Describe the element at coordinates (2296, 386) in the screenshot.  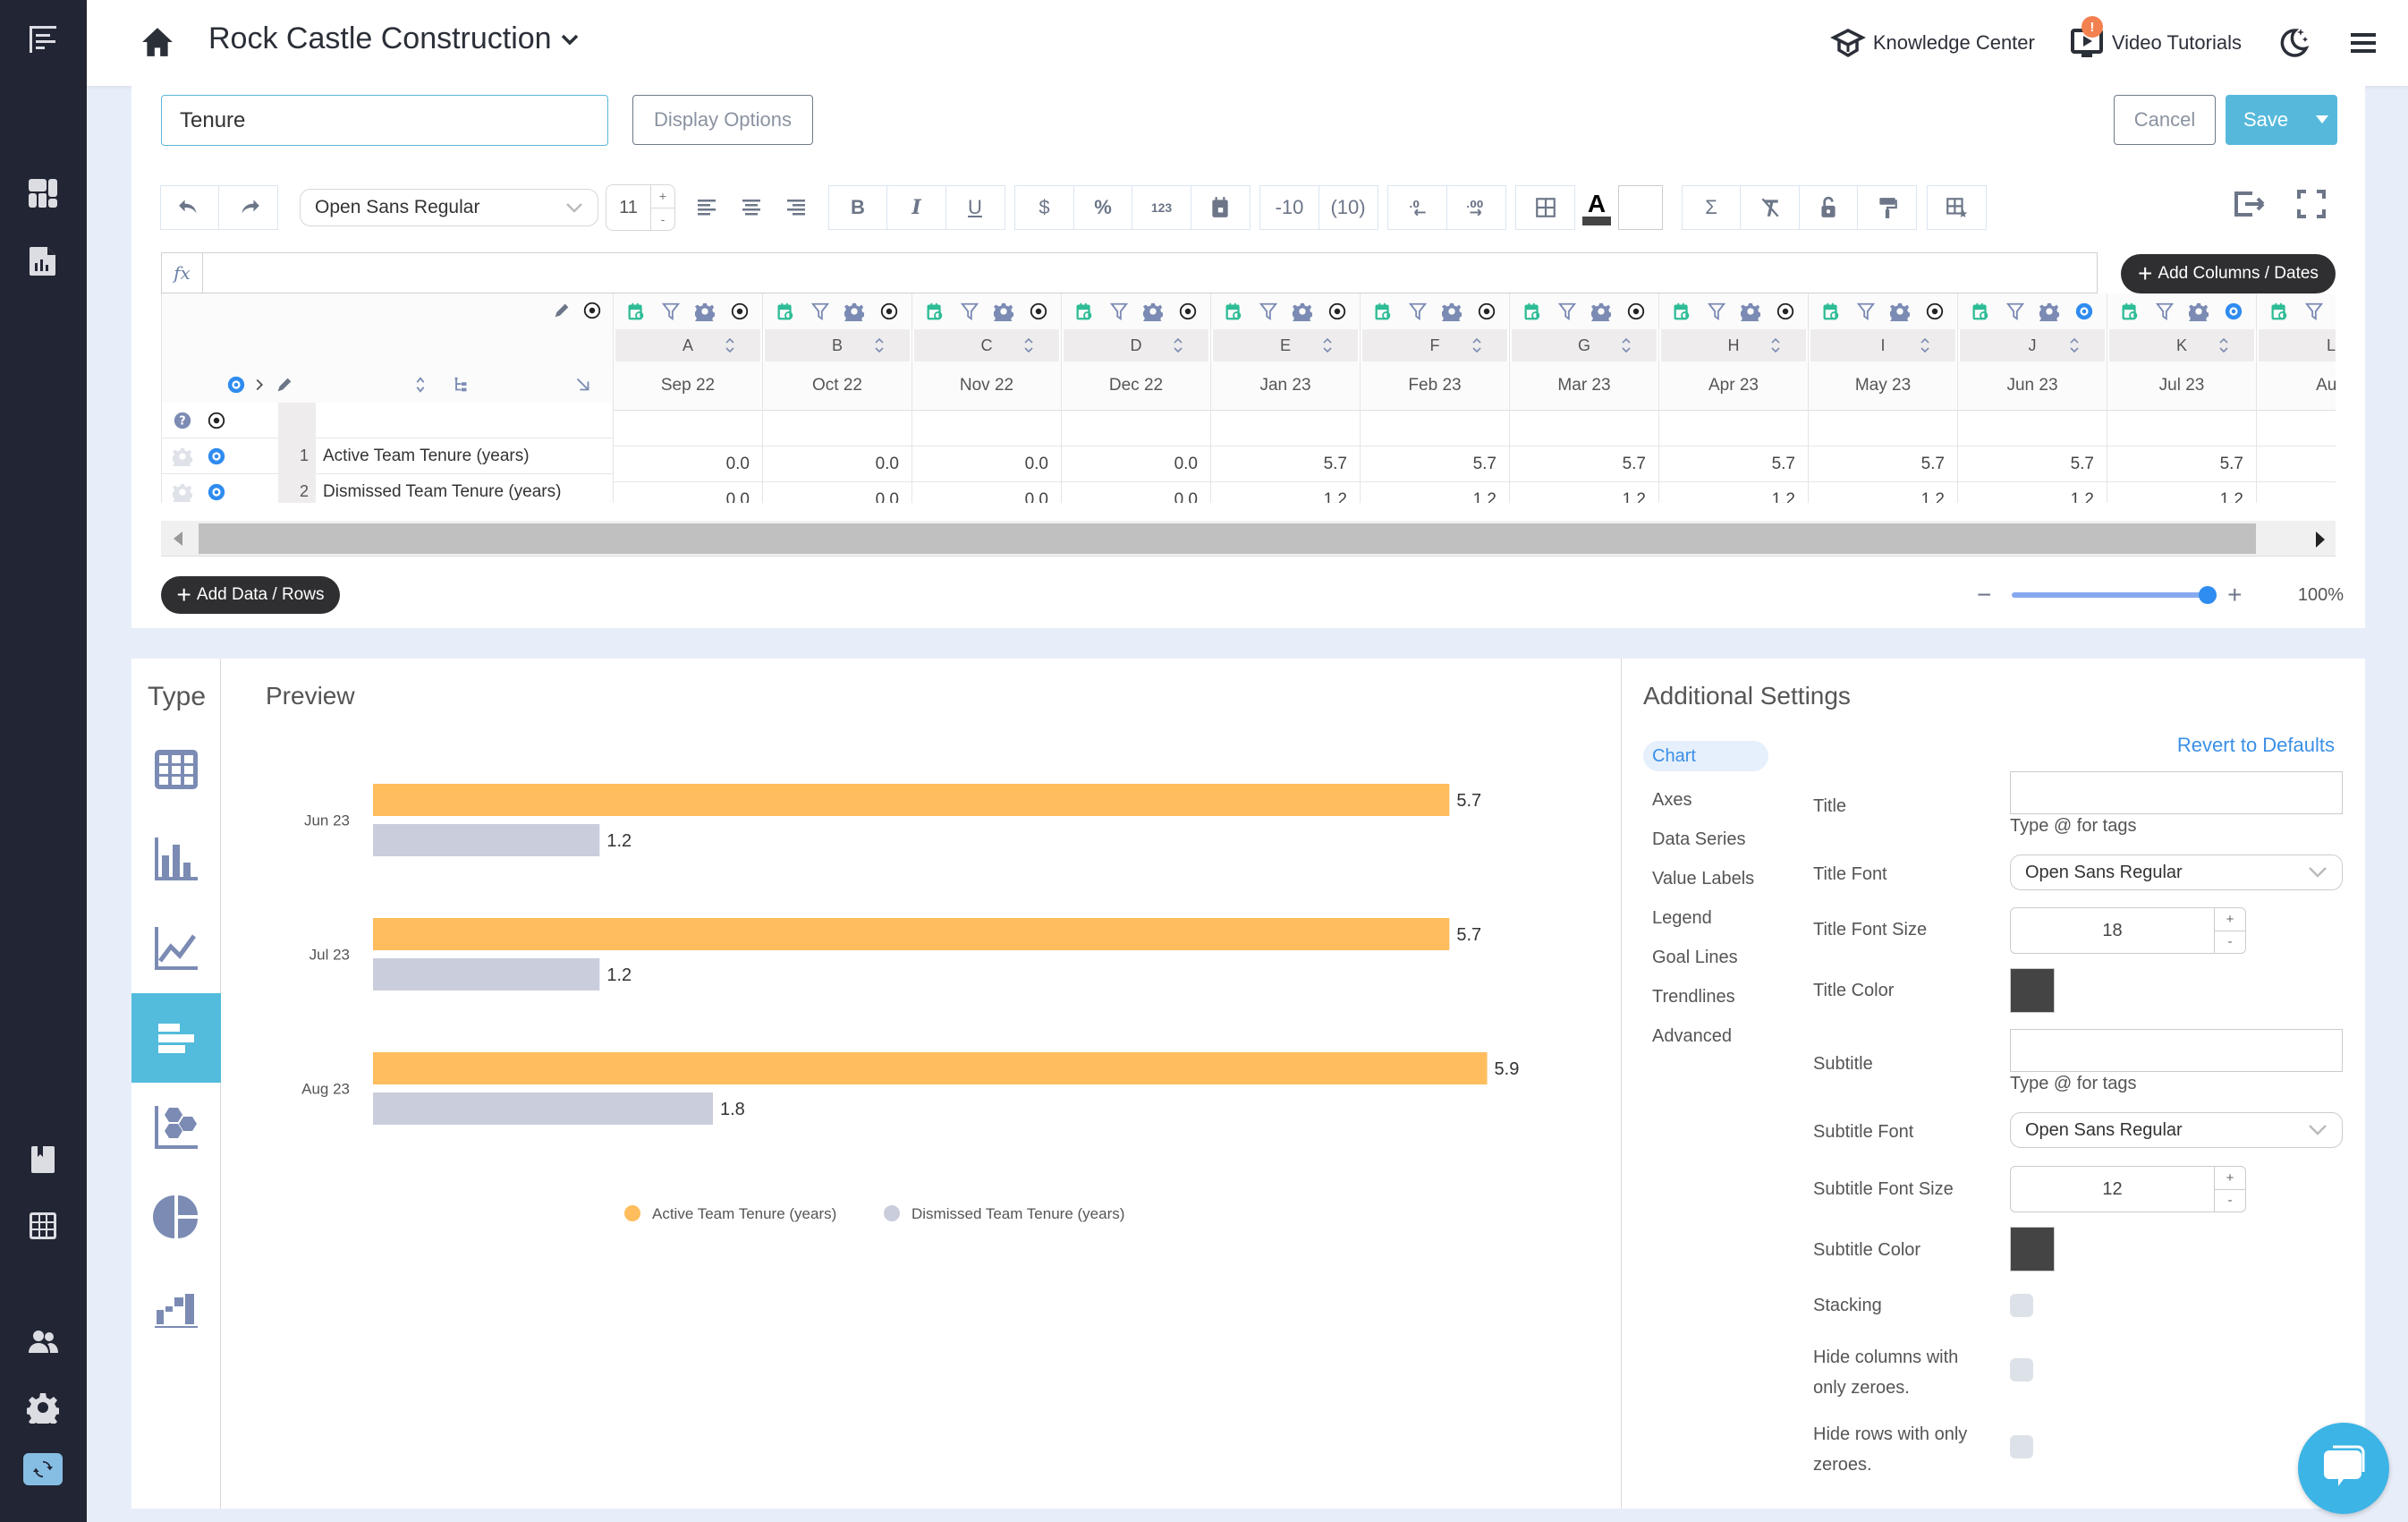
I see `column-date: Aug` at that location.